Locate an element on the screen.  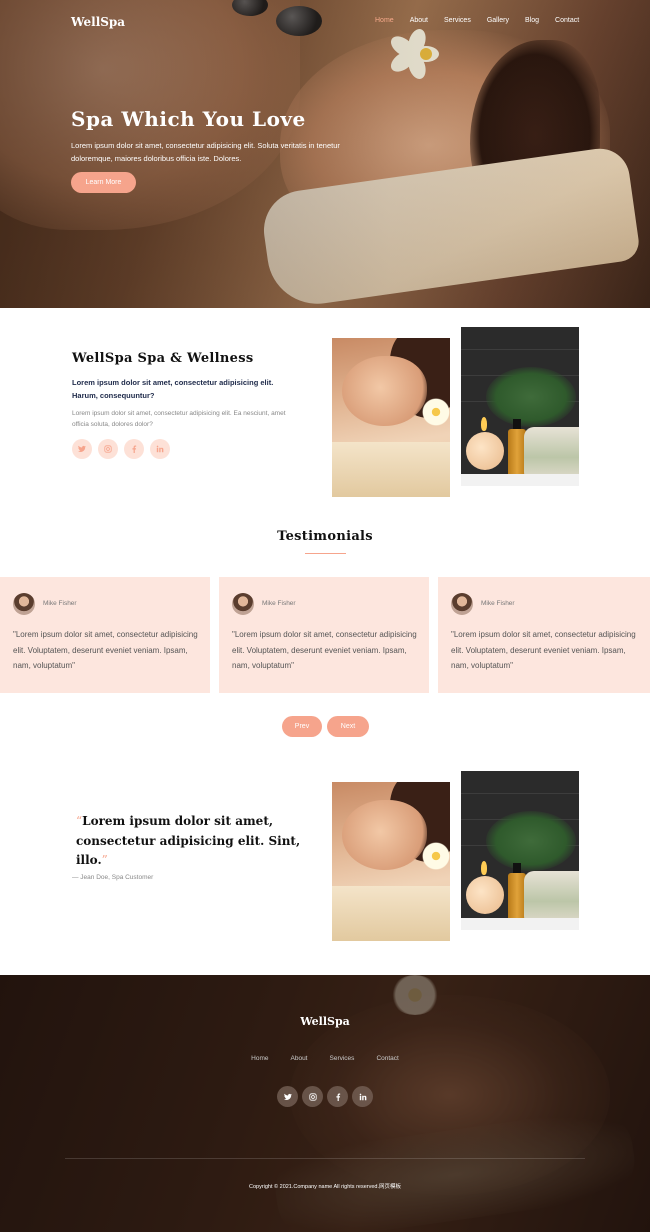
footer-social-links is located at coordinates (327, 1096).